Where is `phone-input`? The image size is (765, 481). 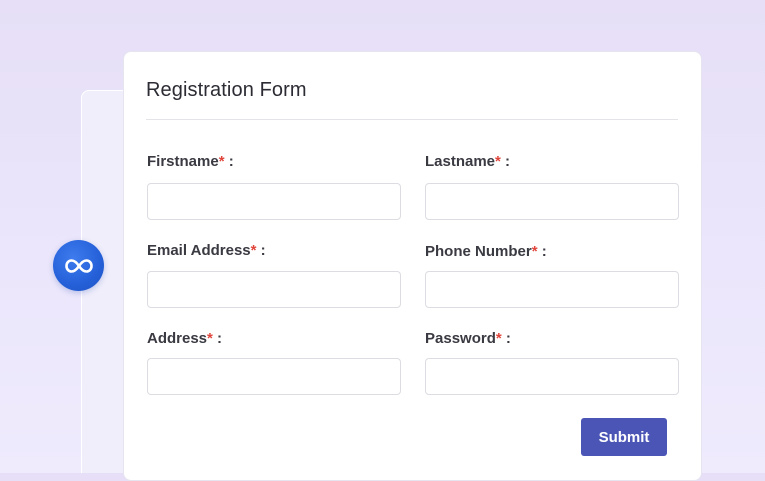 phone-input is located at coordinates (552, 289).